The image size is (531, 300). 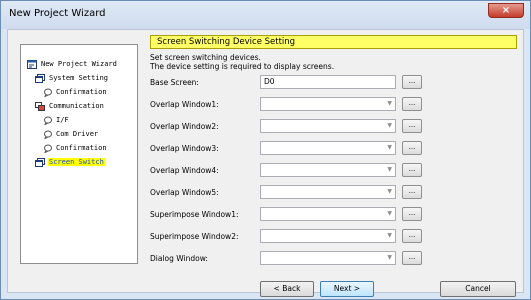 What do you see at coordinates (40, 106) in the screenshot?
I see `network-icon` at bounding box center [40, 106].